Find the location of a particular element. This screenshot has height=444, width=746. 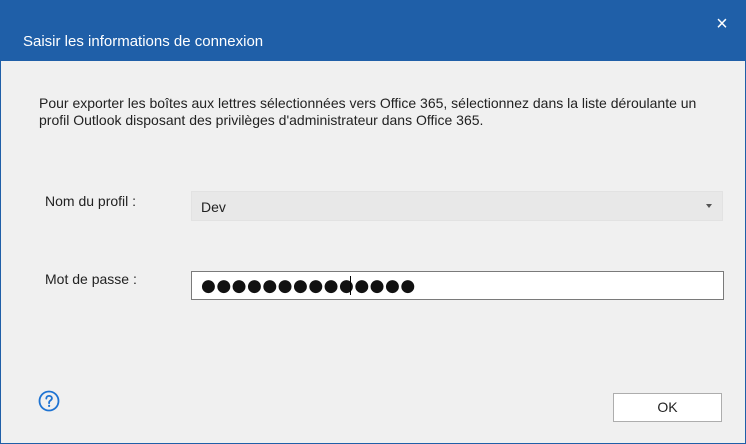

profile-name-label: Nom du profil : is located at coordinates (91, 201).